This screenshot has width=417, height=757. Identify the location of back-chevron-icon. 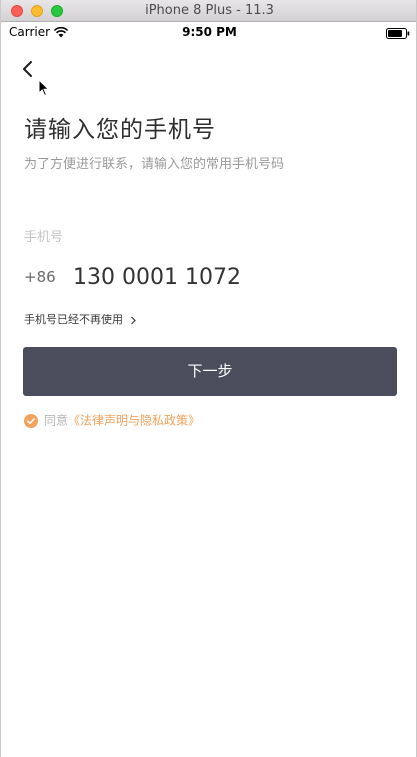
(29, 69).